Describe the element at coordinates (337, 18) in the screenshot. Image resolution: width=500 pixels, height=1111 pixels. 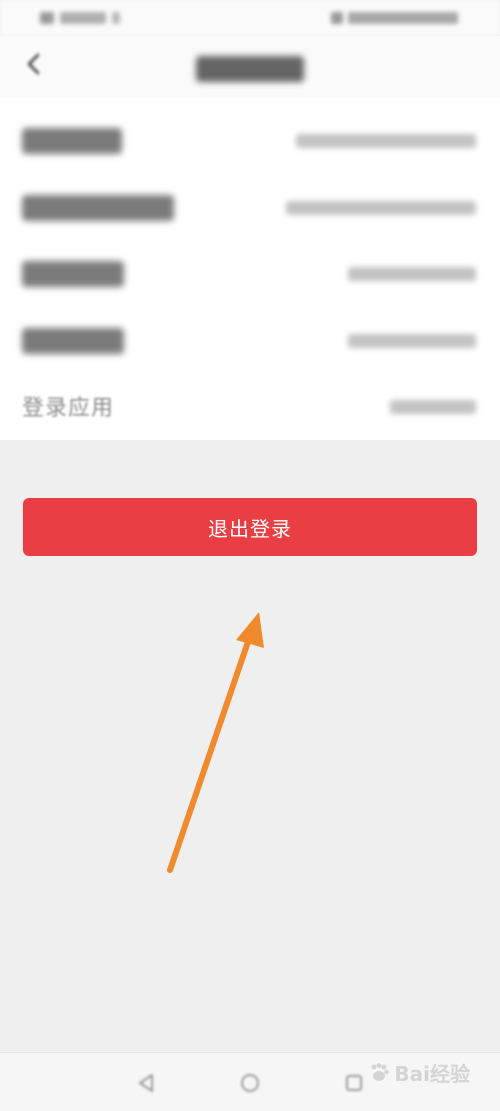
I see `battery-icon` at that location.